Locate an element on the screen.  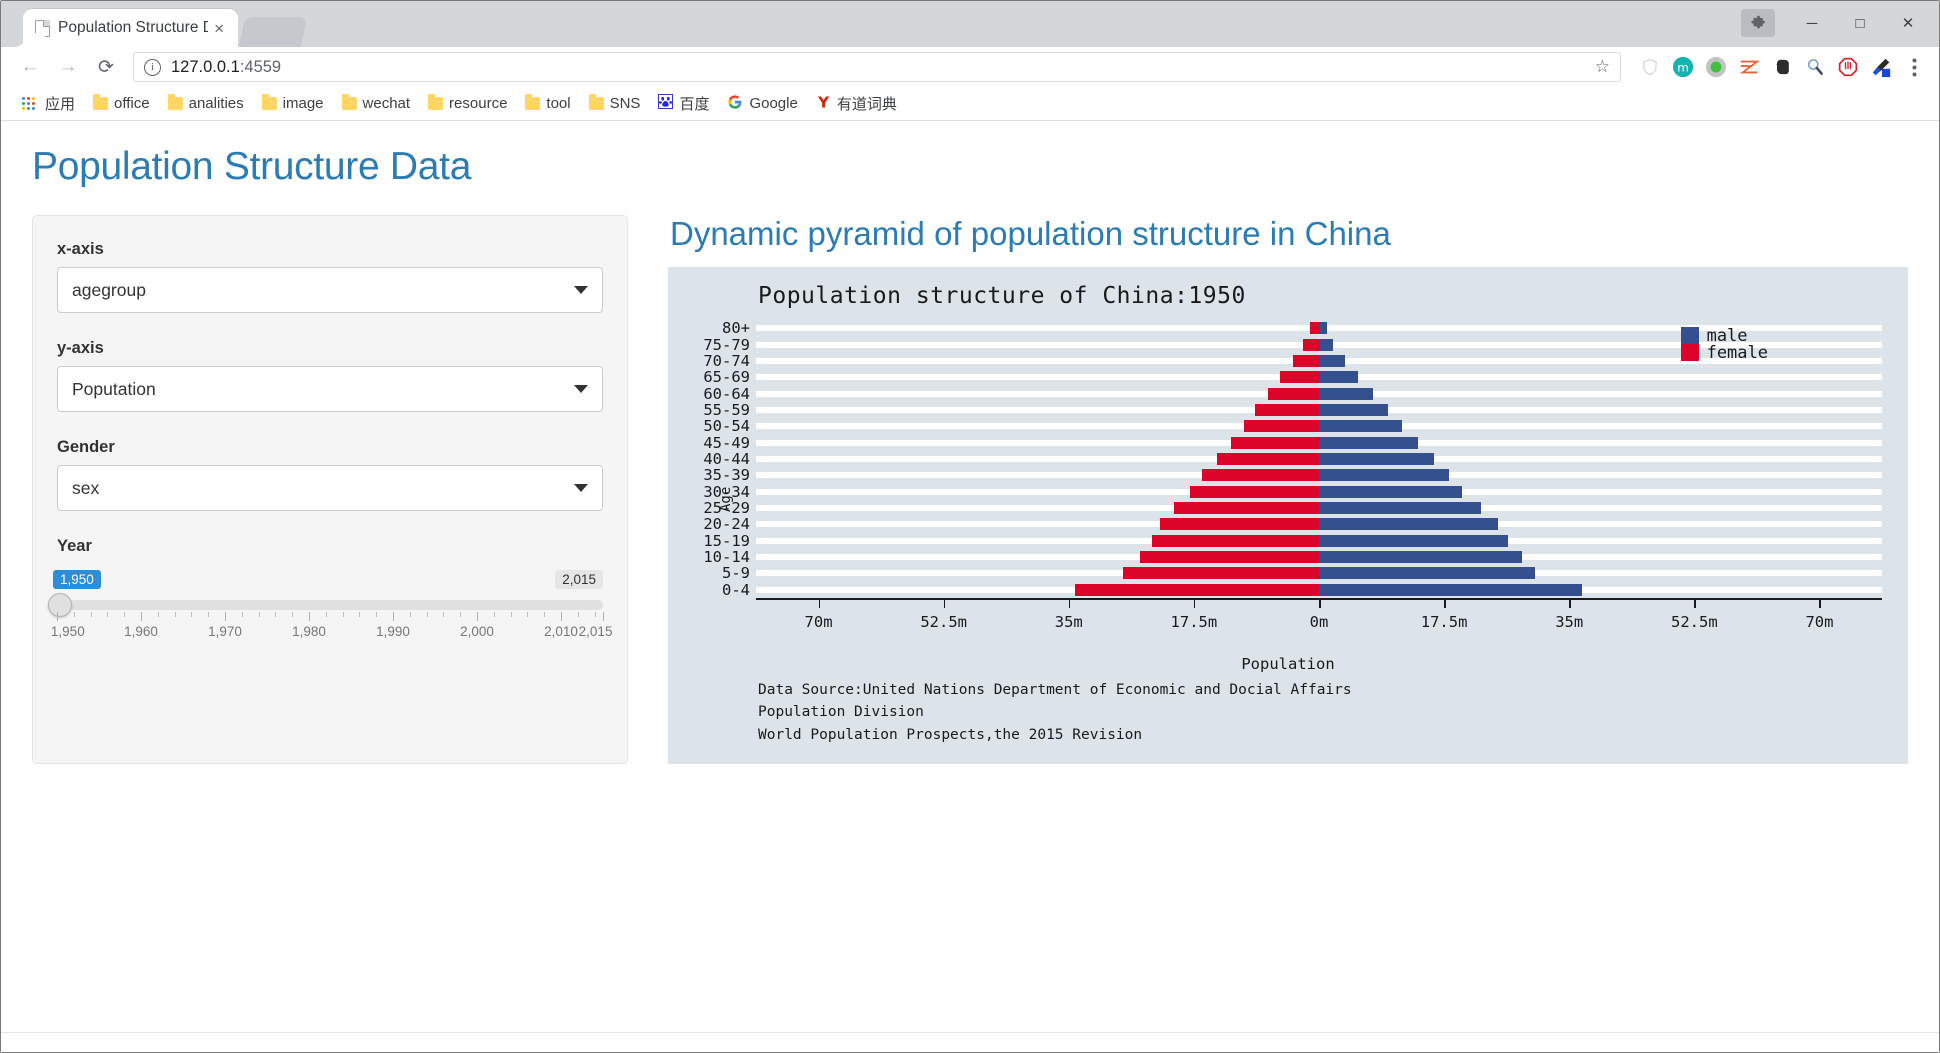
bookmark-office: office is located at coordinates (121, 103).